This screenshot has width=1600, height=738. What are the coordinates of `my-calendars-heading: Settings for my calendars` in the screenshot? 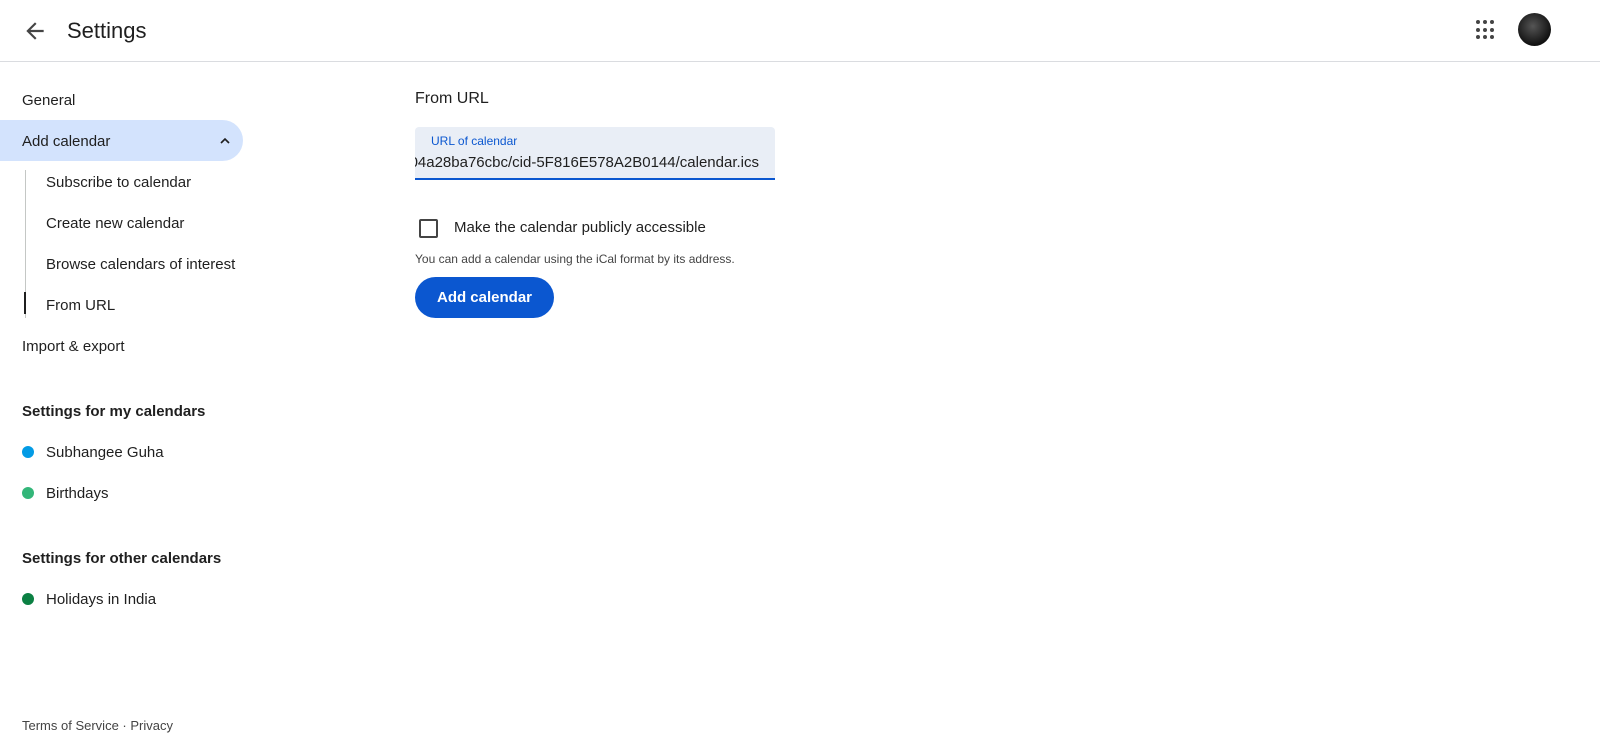 It's located at (114, 411).